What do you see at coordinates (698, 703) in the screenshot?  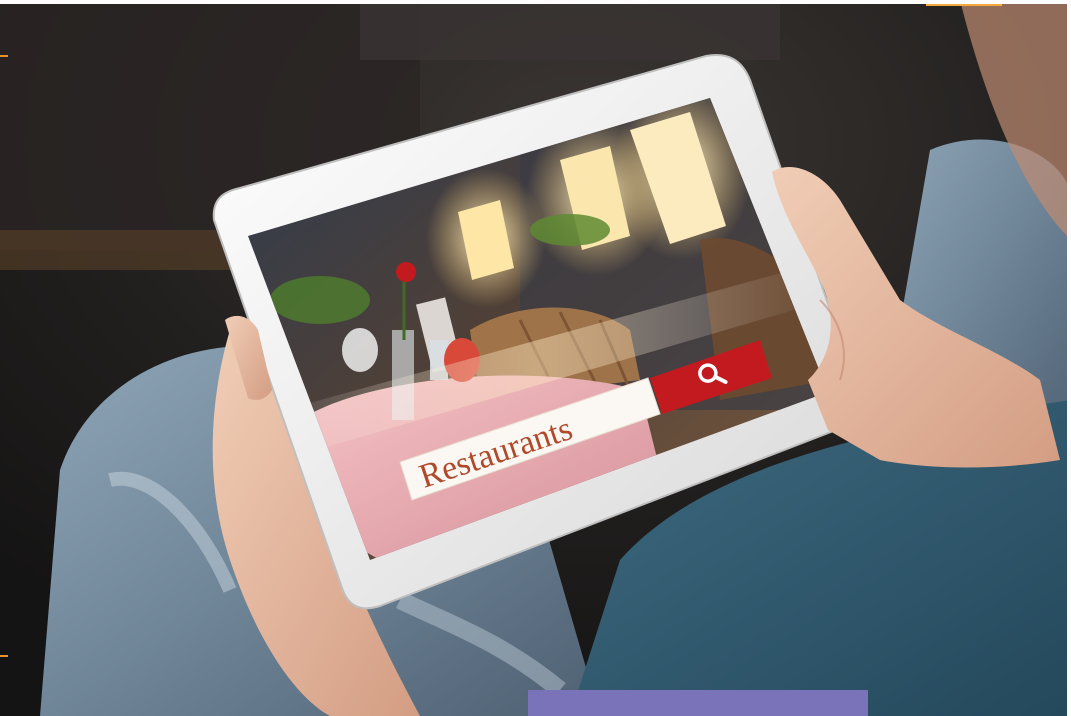 I see `bottom-color-bar` at bounding box center [698, 703].